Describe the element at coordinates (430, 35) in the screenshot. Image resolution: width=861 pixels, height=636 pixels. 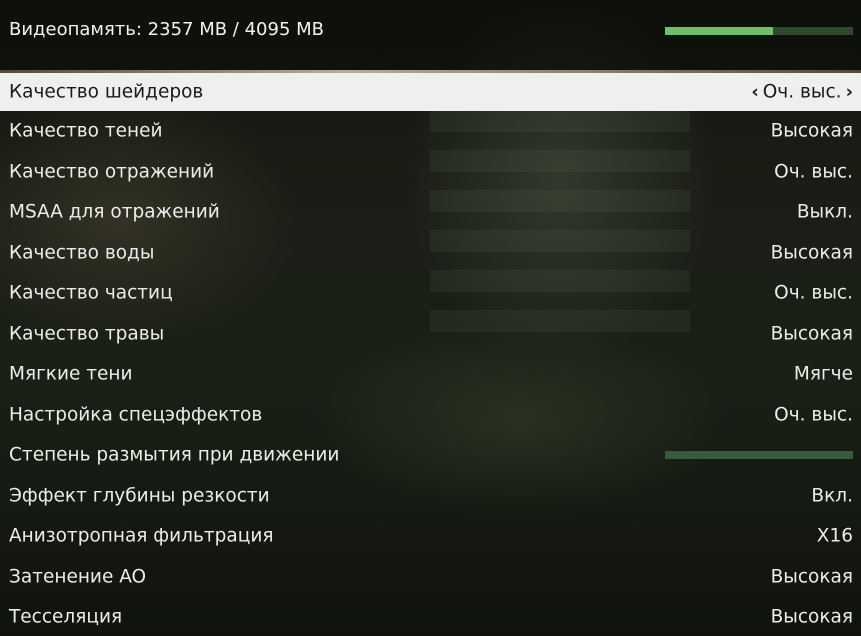
I see `vram-header: Видеопамять: 2357 MB / 4095 MB` at that location.